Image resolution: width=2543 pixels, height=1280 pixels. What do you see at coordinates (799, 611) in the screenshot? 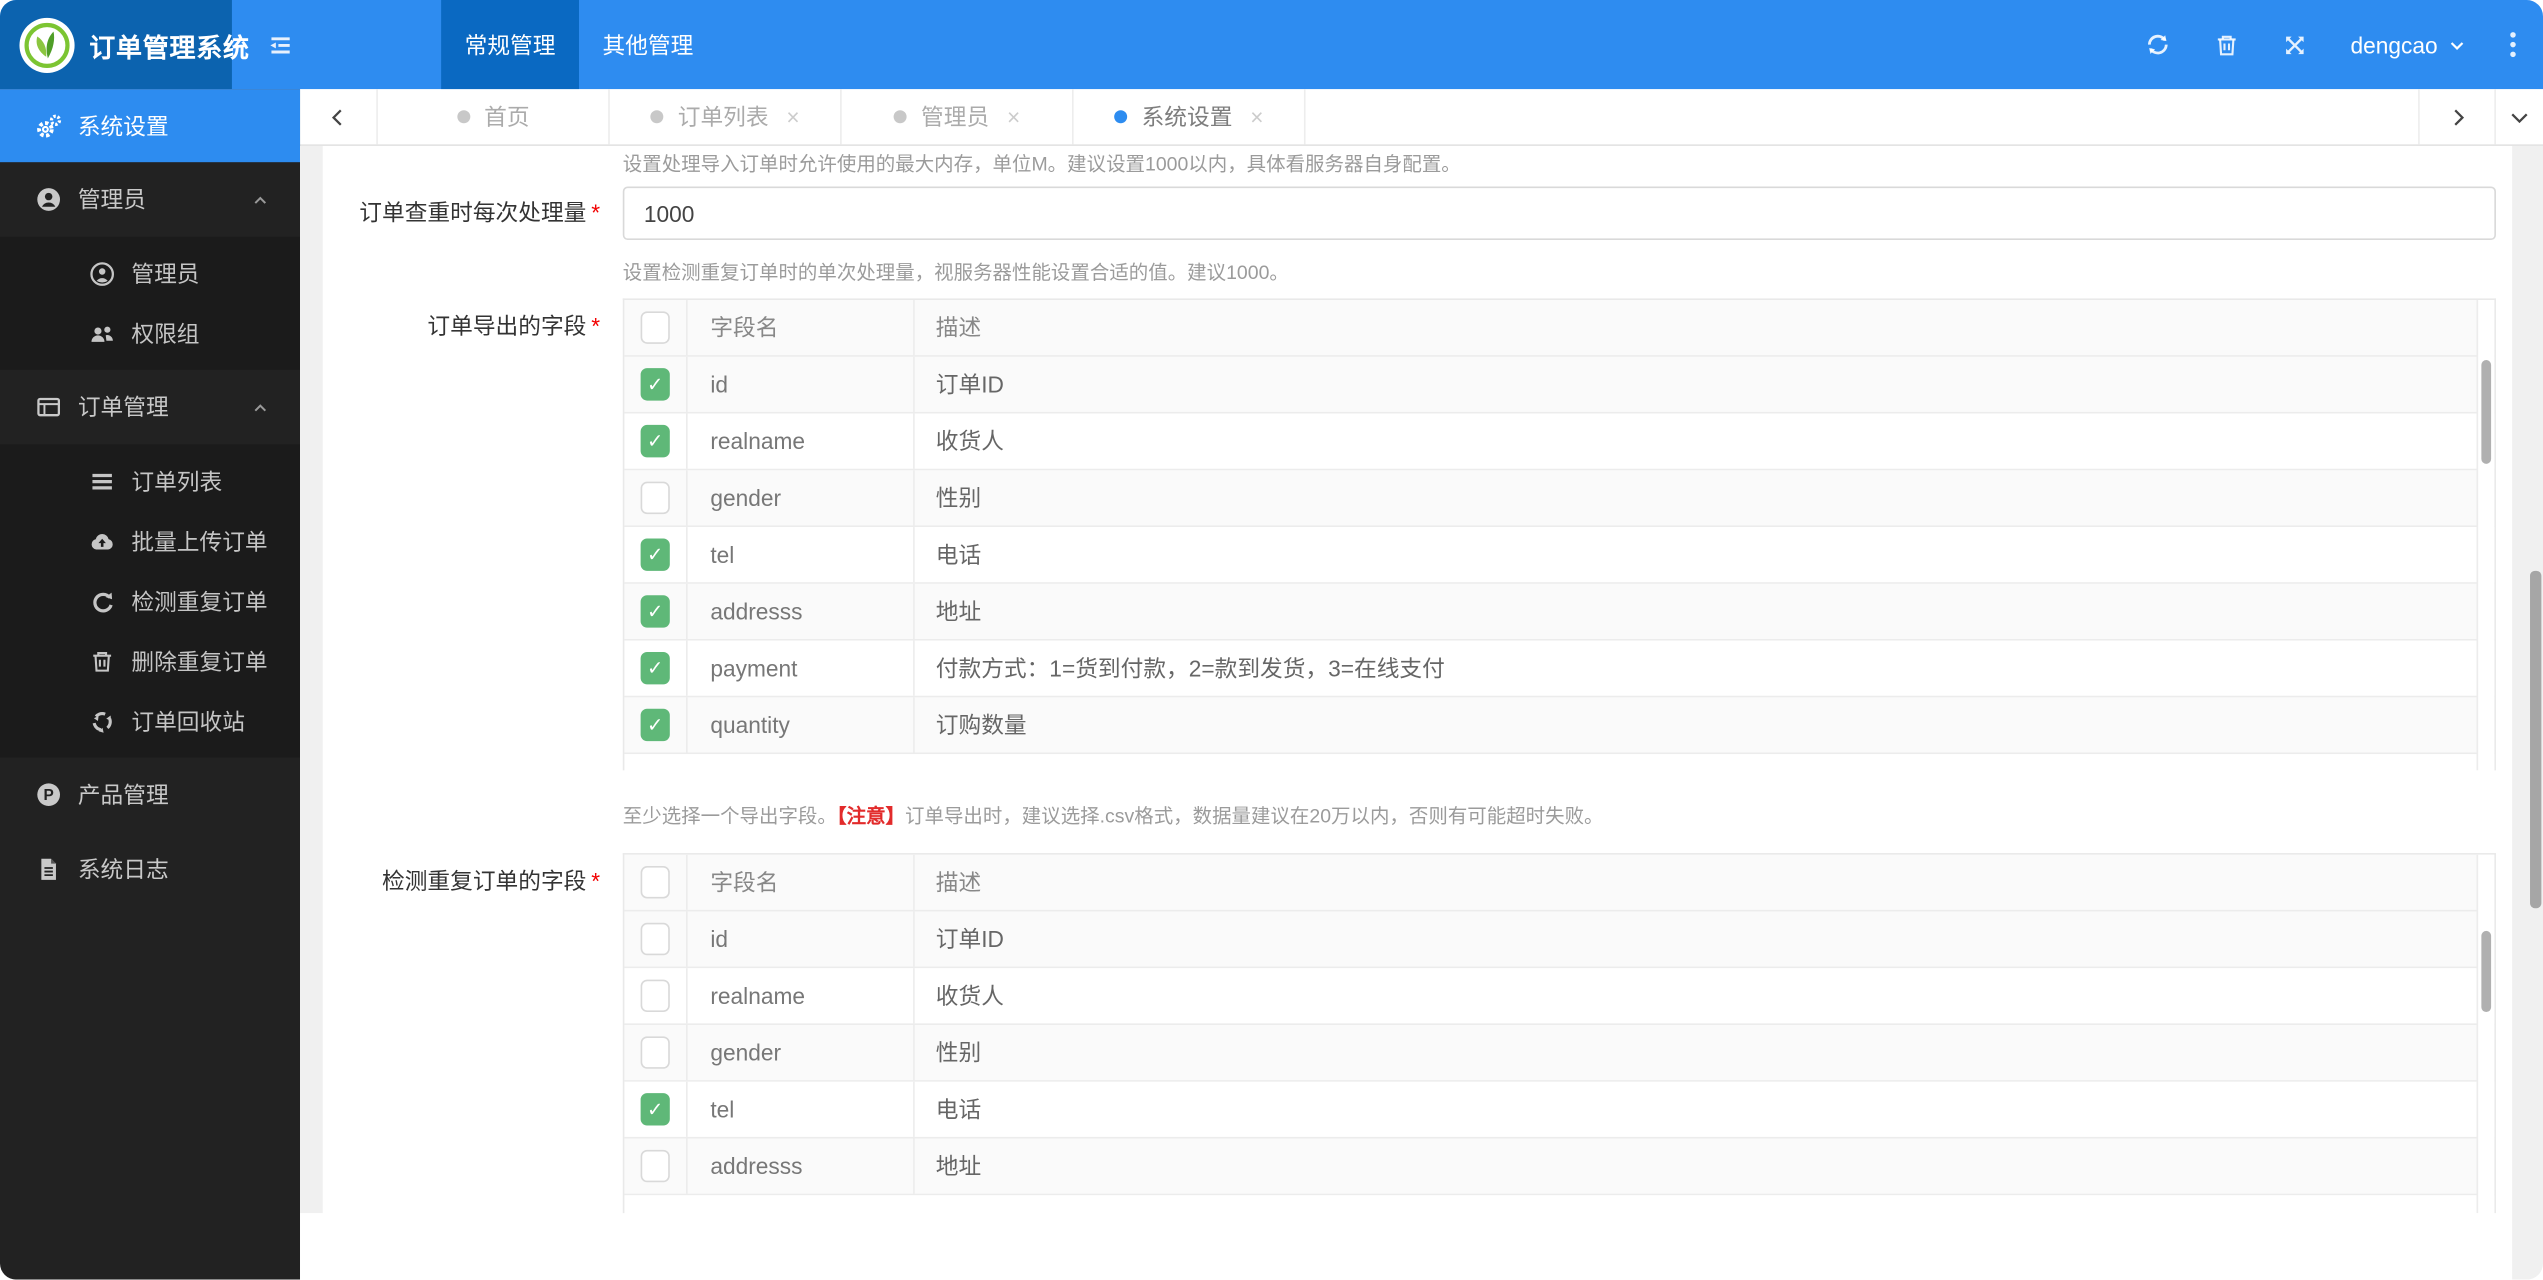
I see `field-name: addresss` at bounding box center [799, 611].